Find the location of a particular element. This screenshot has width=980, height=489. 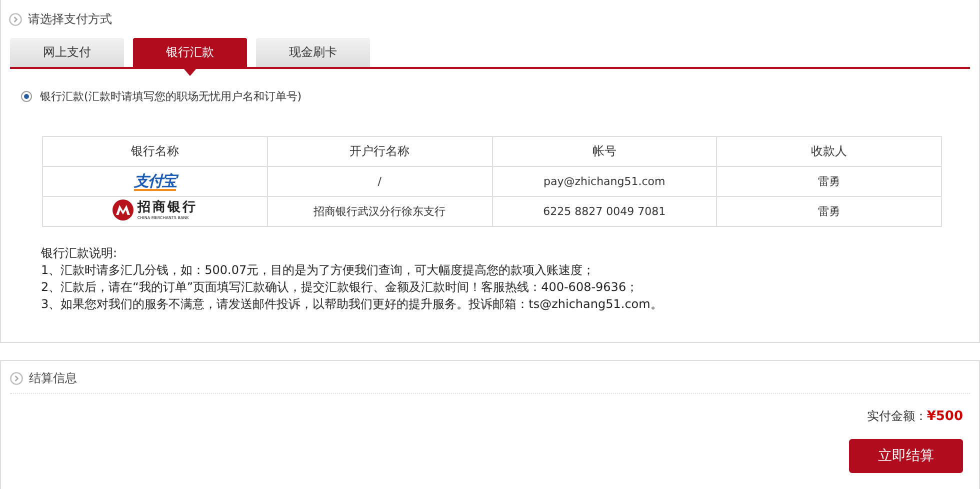

column-header: 开户行名称 is located at coordinates (380, 151).